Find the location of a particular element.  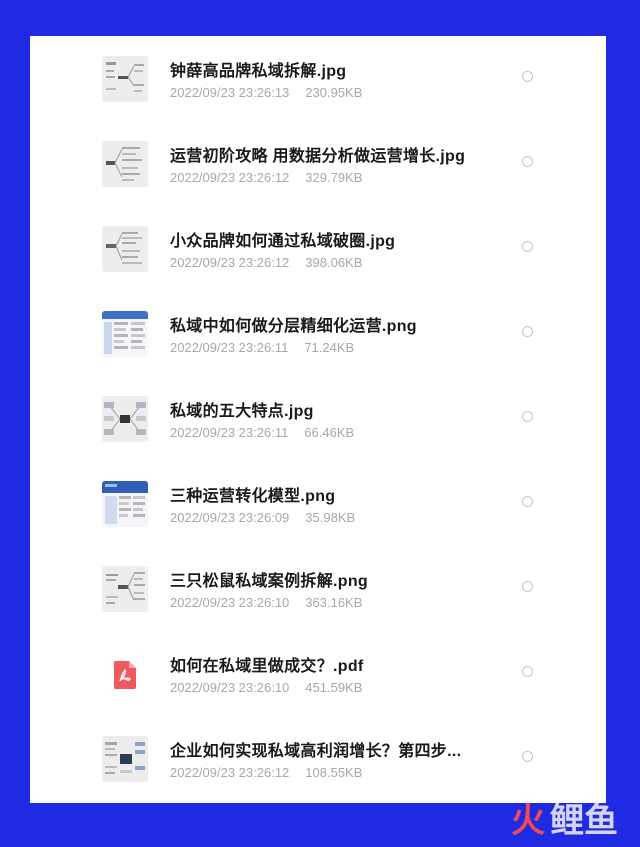

file-name: 私域中如何做分层精细化运营.png is located at coordinates (293, 326).